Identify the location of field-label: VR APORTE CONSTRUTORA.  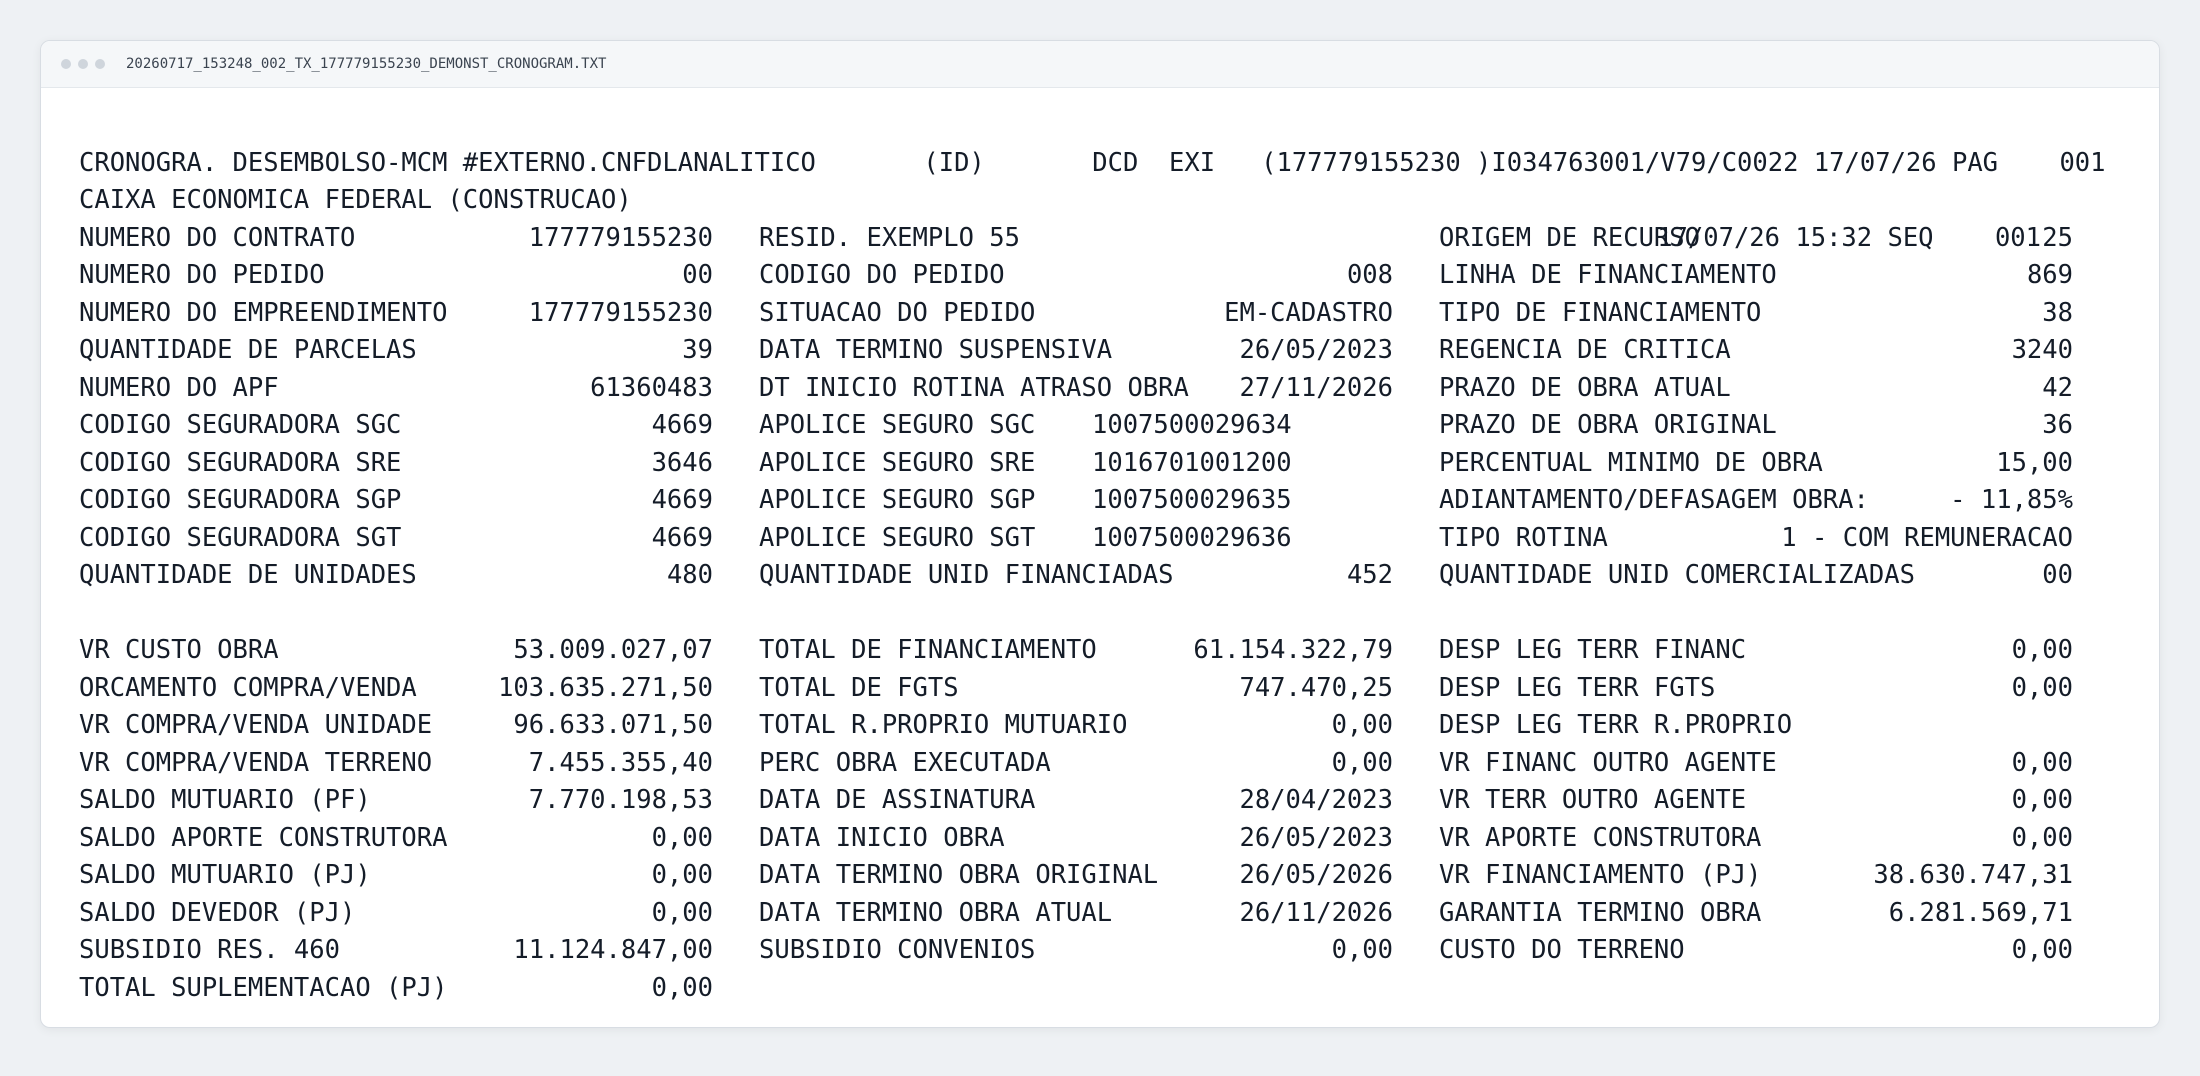
(1600, 837).